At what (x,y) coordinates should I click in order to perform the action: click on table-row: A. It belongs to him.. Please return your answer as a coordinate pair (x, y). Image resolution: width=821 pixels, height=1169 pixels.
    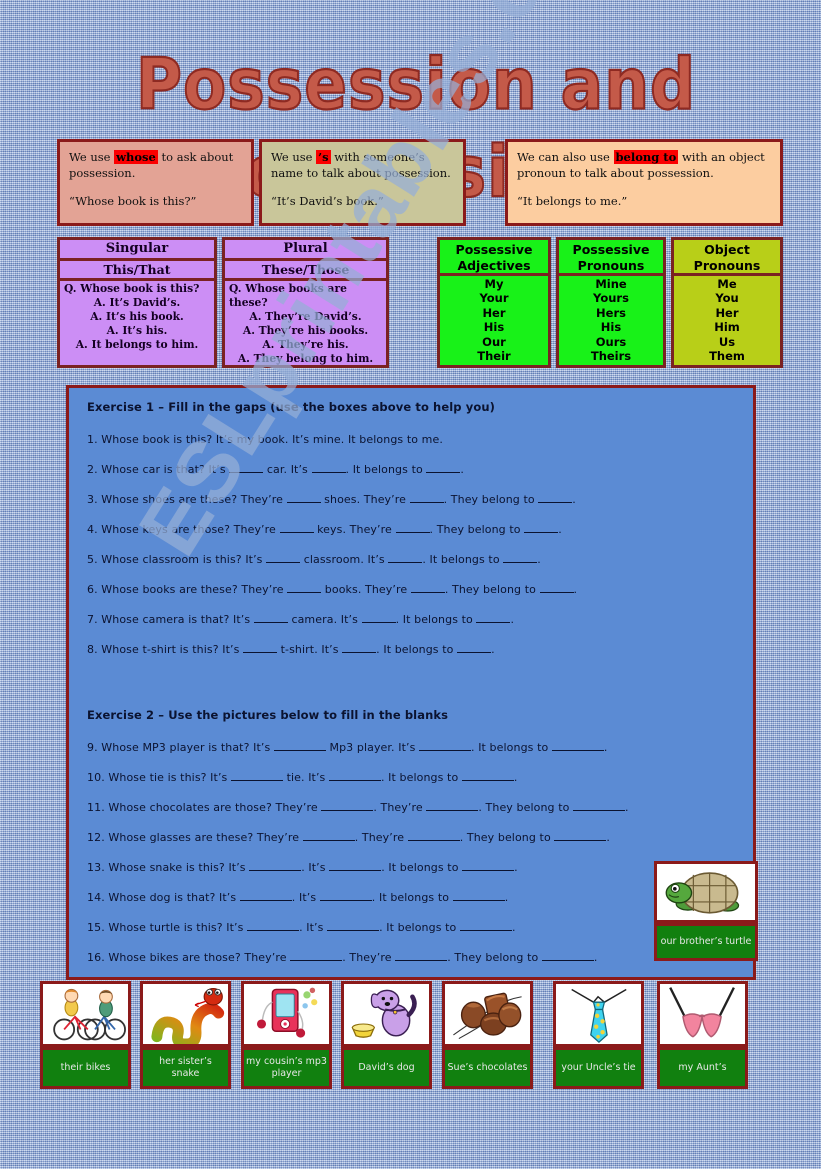
    Looking at the image, I should click on (137, 345).